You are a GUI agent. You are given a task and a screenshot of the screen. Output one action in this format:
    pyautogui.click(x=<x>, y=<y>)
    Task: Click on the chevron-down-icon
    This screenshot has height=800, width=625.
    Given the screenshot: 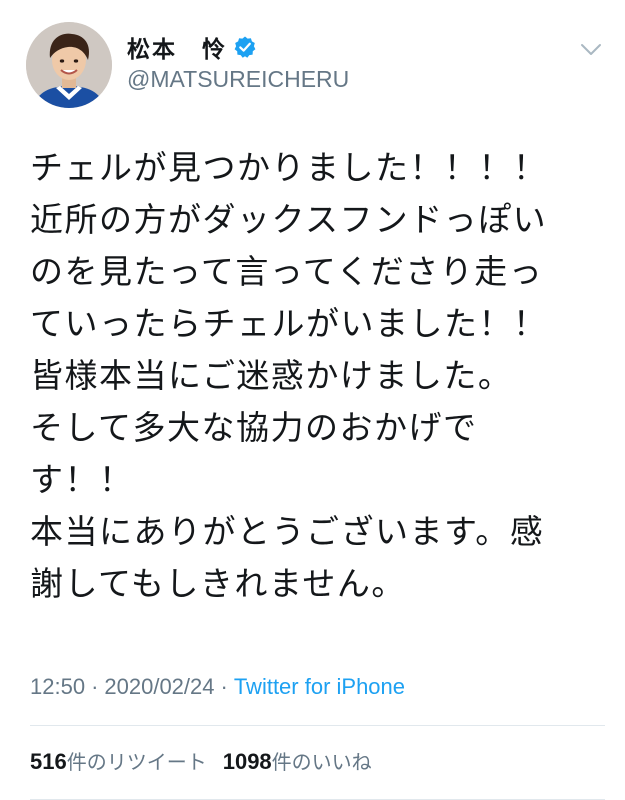 What is the action you would take?
    pyautogui.click(x=591, y=49)
    